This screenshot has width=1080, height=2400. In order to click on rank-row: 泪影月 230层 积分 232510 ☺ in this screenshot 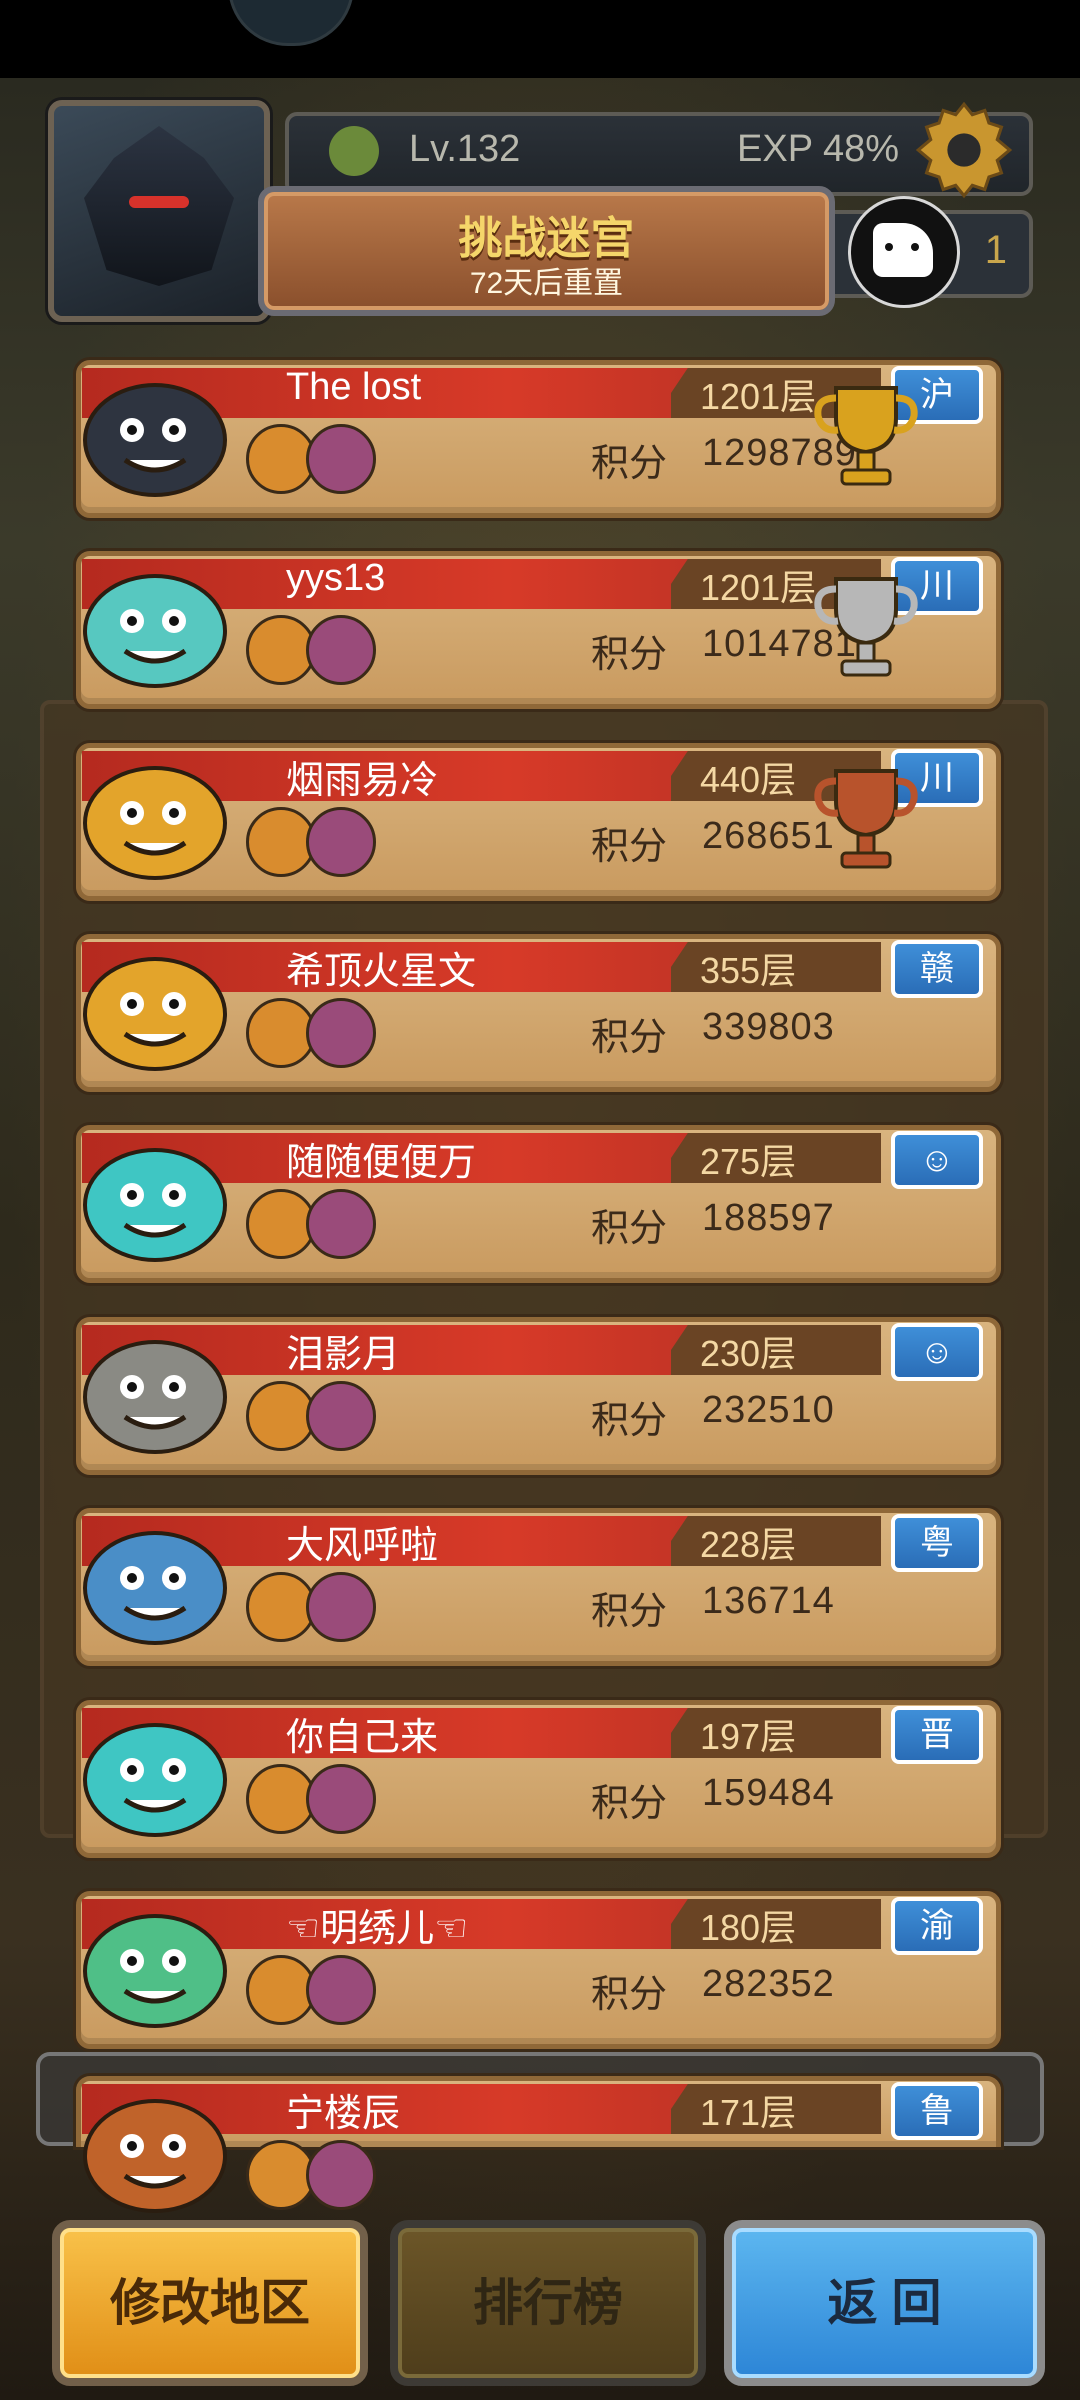, I will do `click(538, 1392)`.